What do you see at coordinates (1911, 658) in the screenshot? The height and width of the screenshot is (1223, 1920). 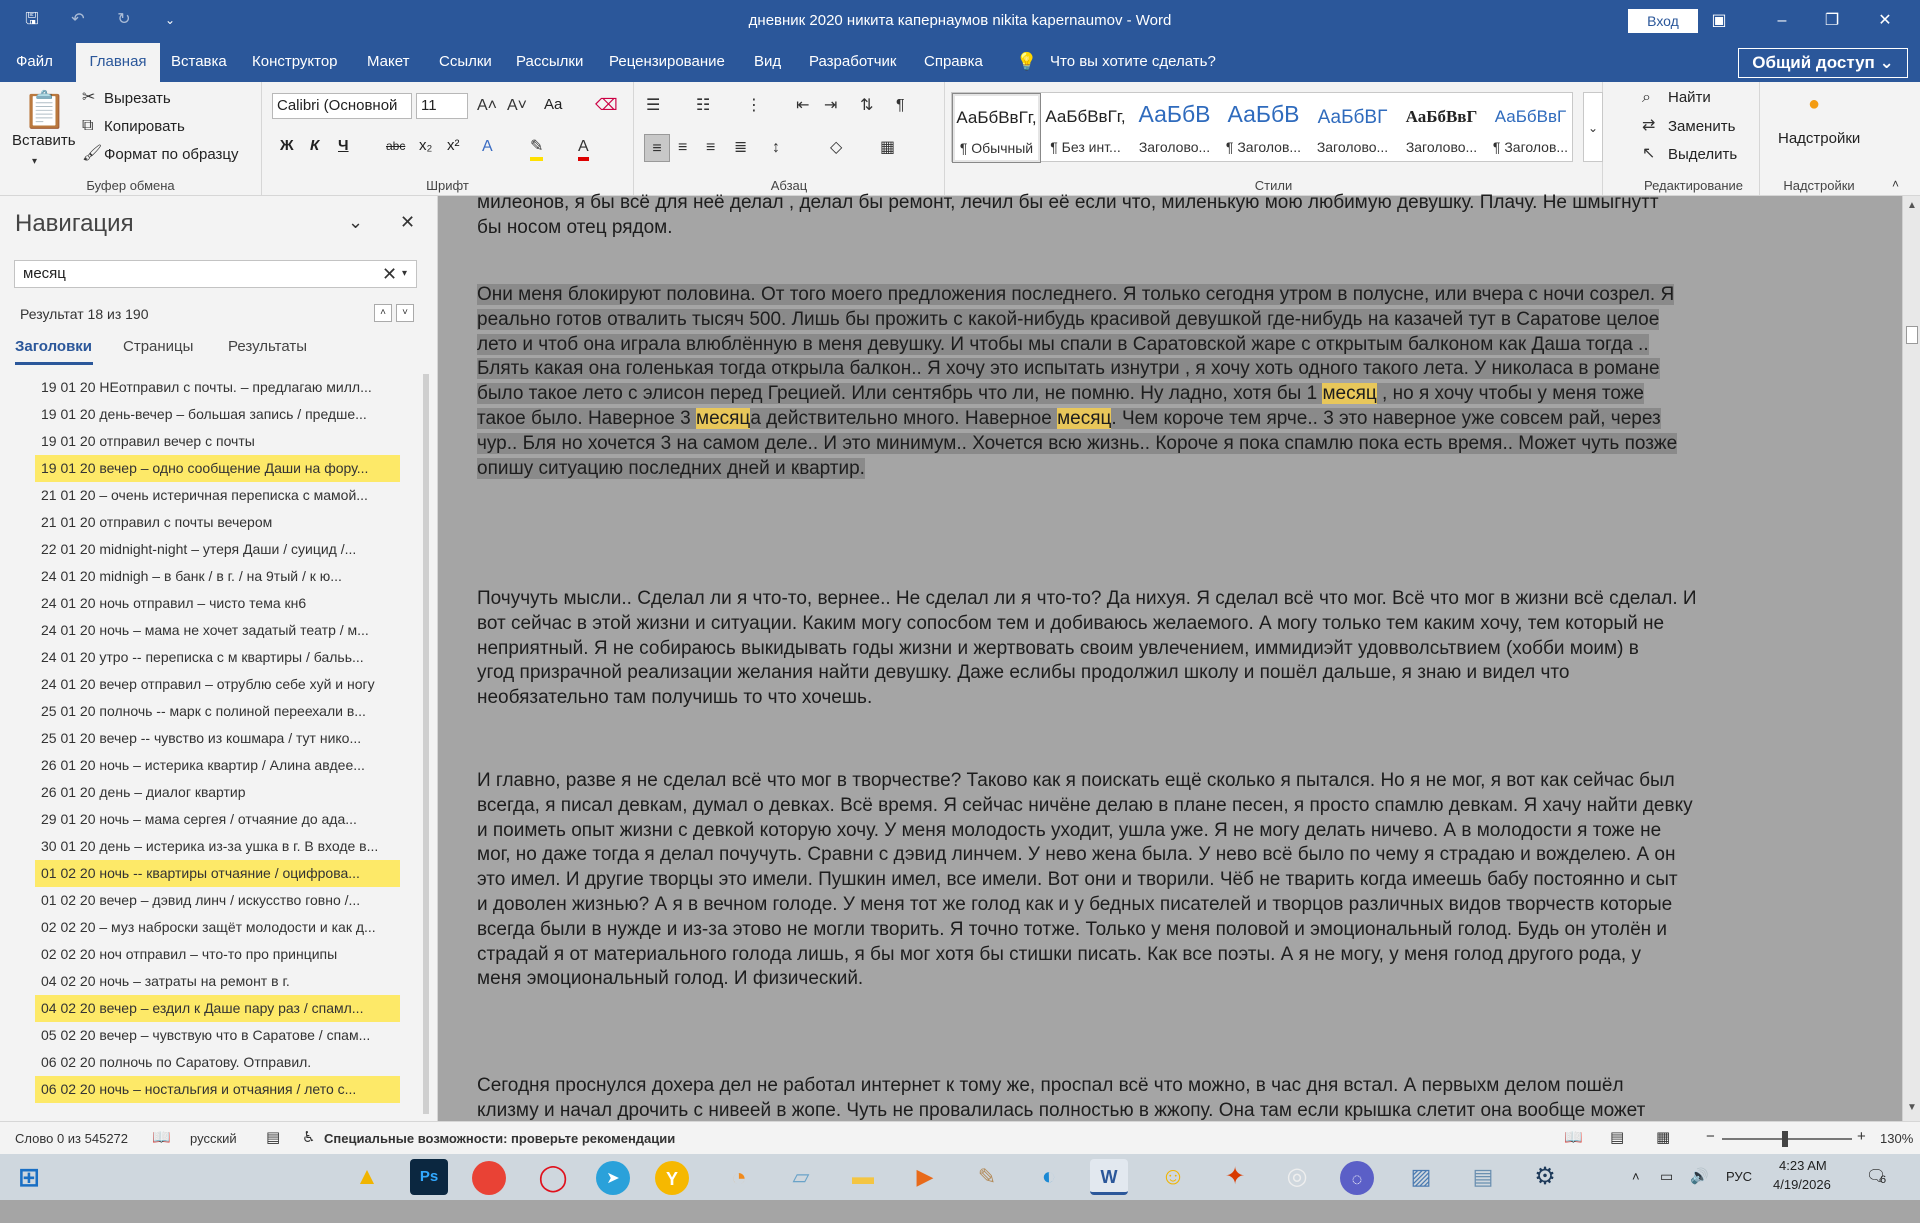 I see `document-scrollbar: ▲ ▼` at bounding box center [1911, 658].